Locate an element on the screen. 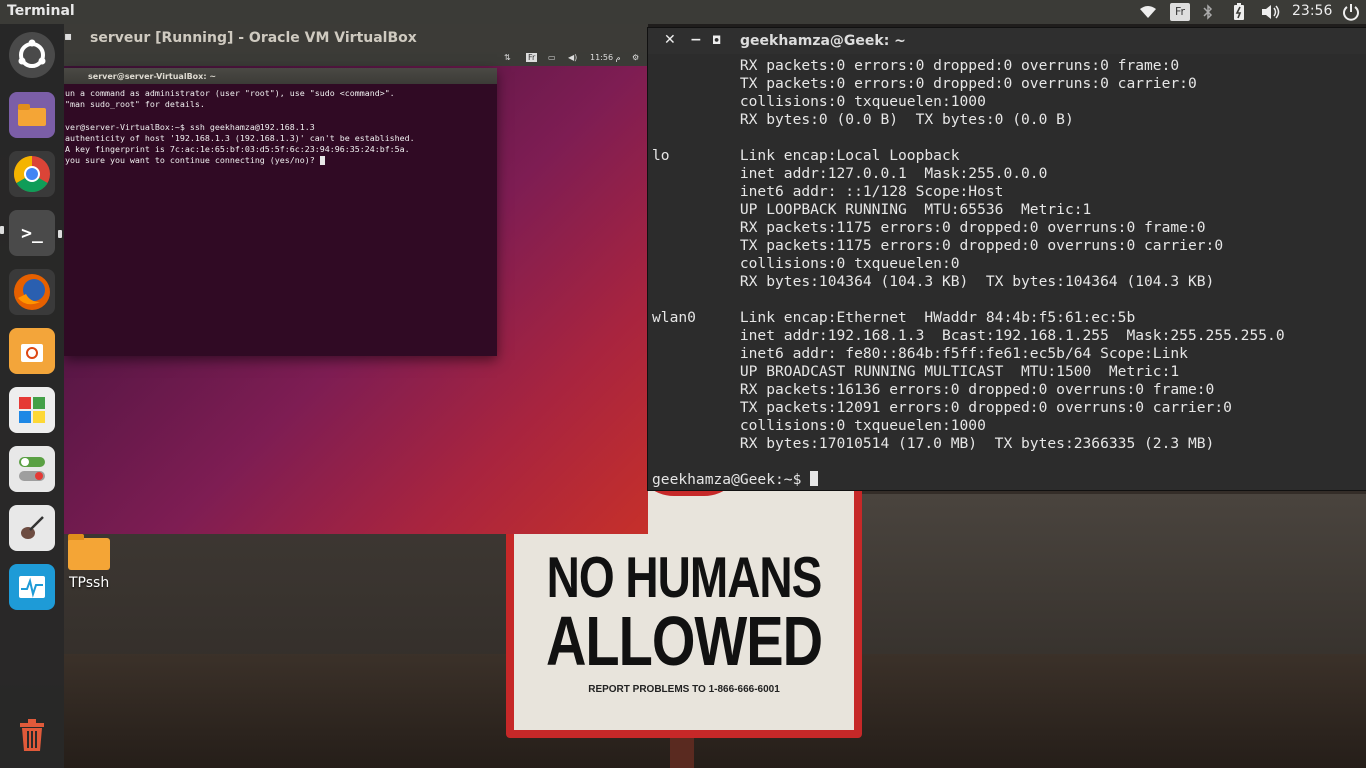  minimize-icon: − is located at coordinates (696, 40).